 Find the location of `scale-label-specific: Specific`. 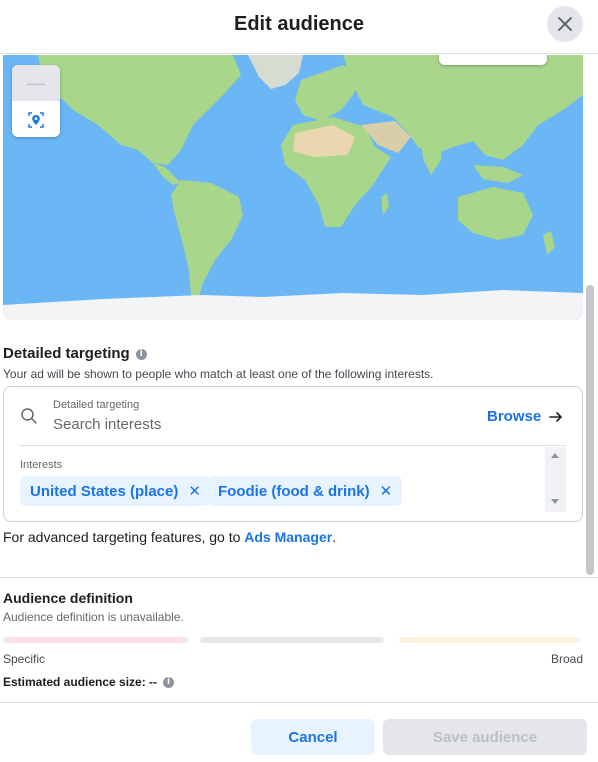

scale-label-specific: Specific is located at coordinates (24, 659).